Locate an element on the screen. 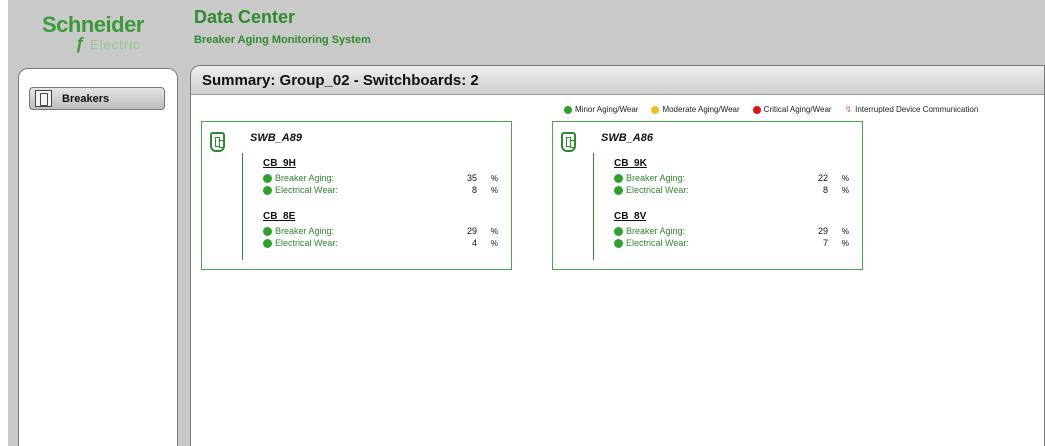 This screenshot has height=446, width=1045. breaker-aging-row: Breaker Aging: 35 % is located at coordinates (383, 178).